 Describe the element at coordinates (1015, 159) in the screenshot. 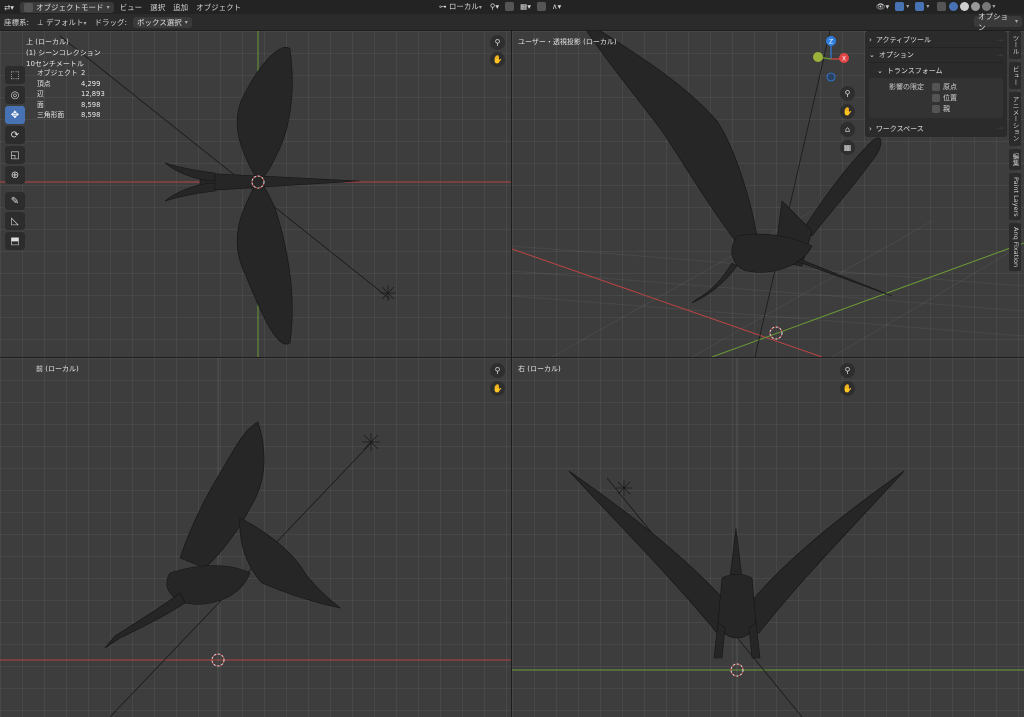

I see `tab-edit: 編集` at that location.